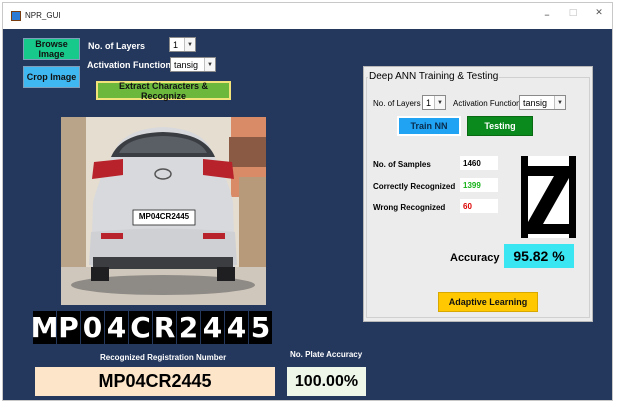  Describe the element at coordinates (487, 103) in the screenshot. I see `panel-activation-label: Activation Function` at that location.